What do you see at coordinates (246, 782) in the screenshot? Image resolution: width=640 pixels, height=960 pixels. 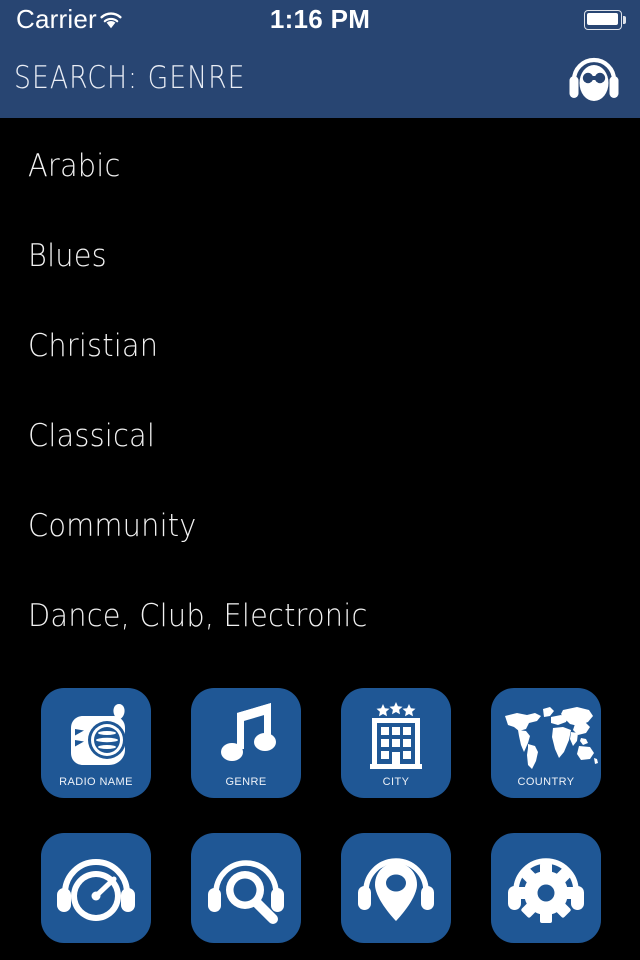 I see `tile-label: GENRE` at bounding box center [246, 782].